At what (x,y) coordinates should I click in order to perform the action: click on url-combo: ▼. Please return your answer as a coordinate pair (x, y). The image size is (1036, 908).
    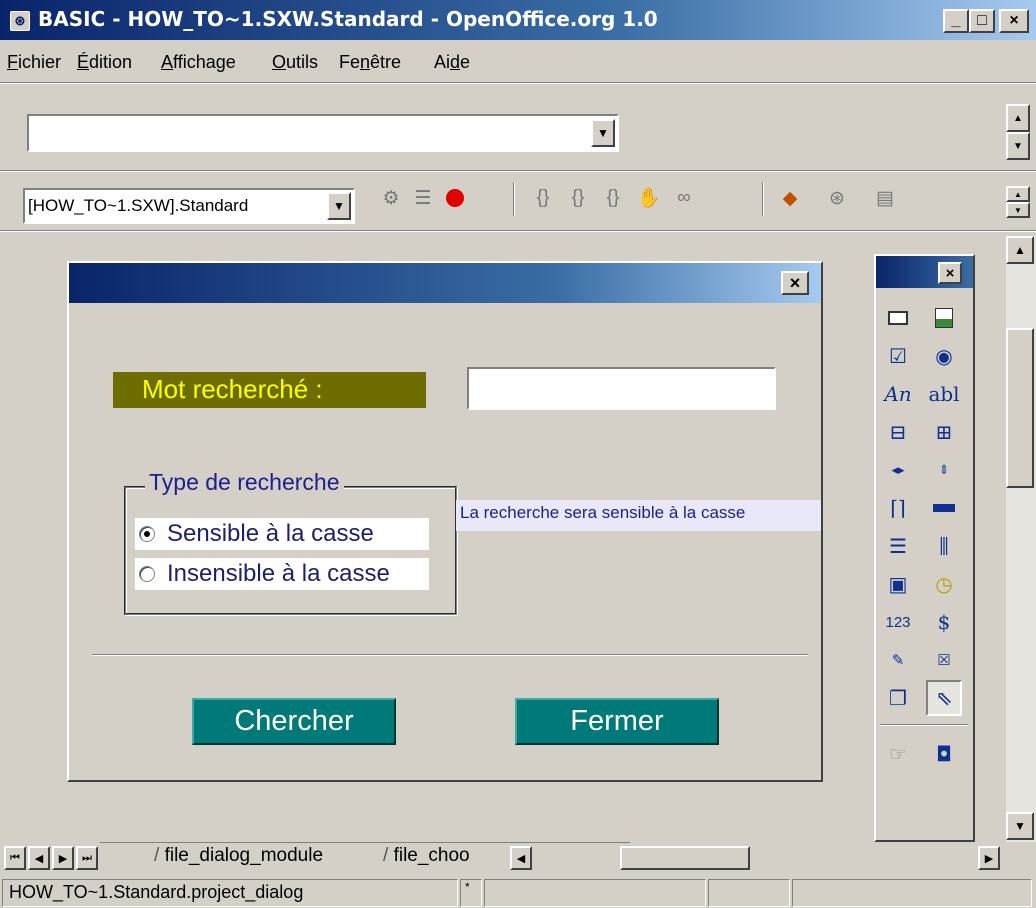
    Looking at the image, I should click on (323, 133).